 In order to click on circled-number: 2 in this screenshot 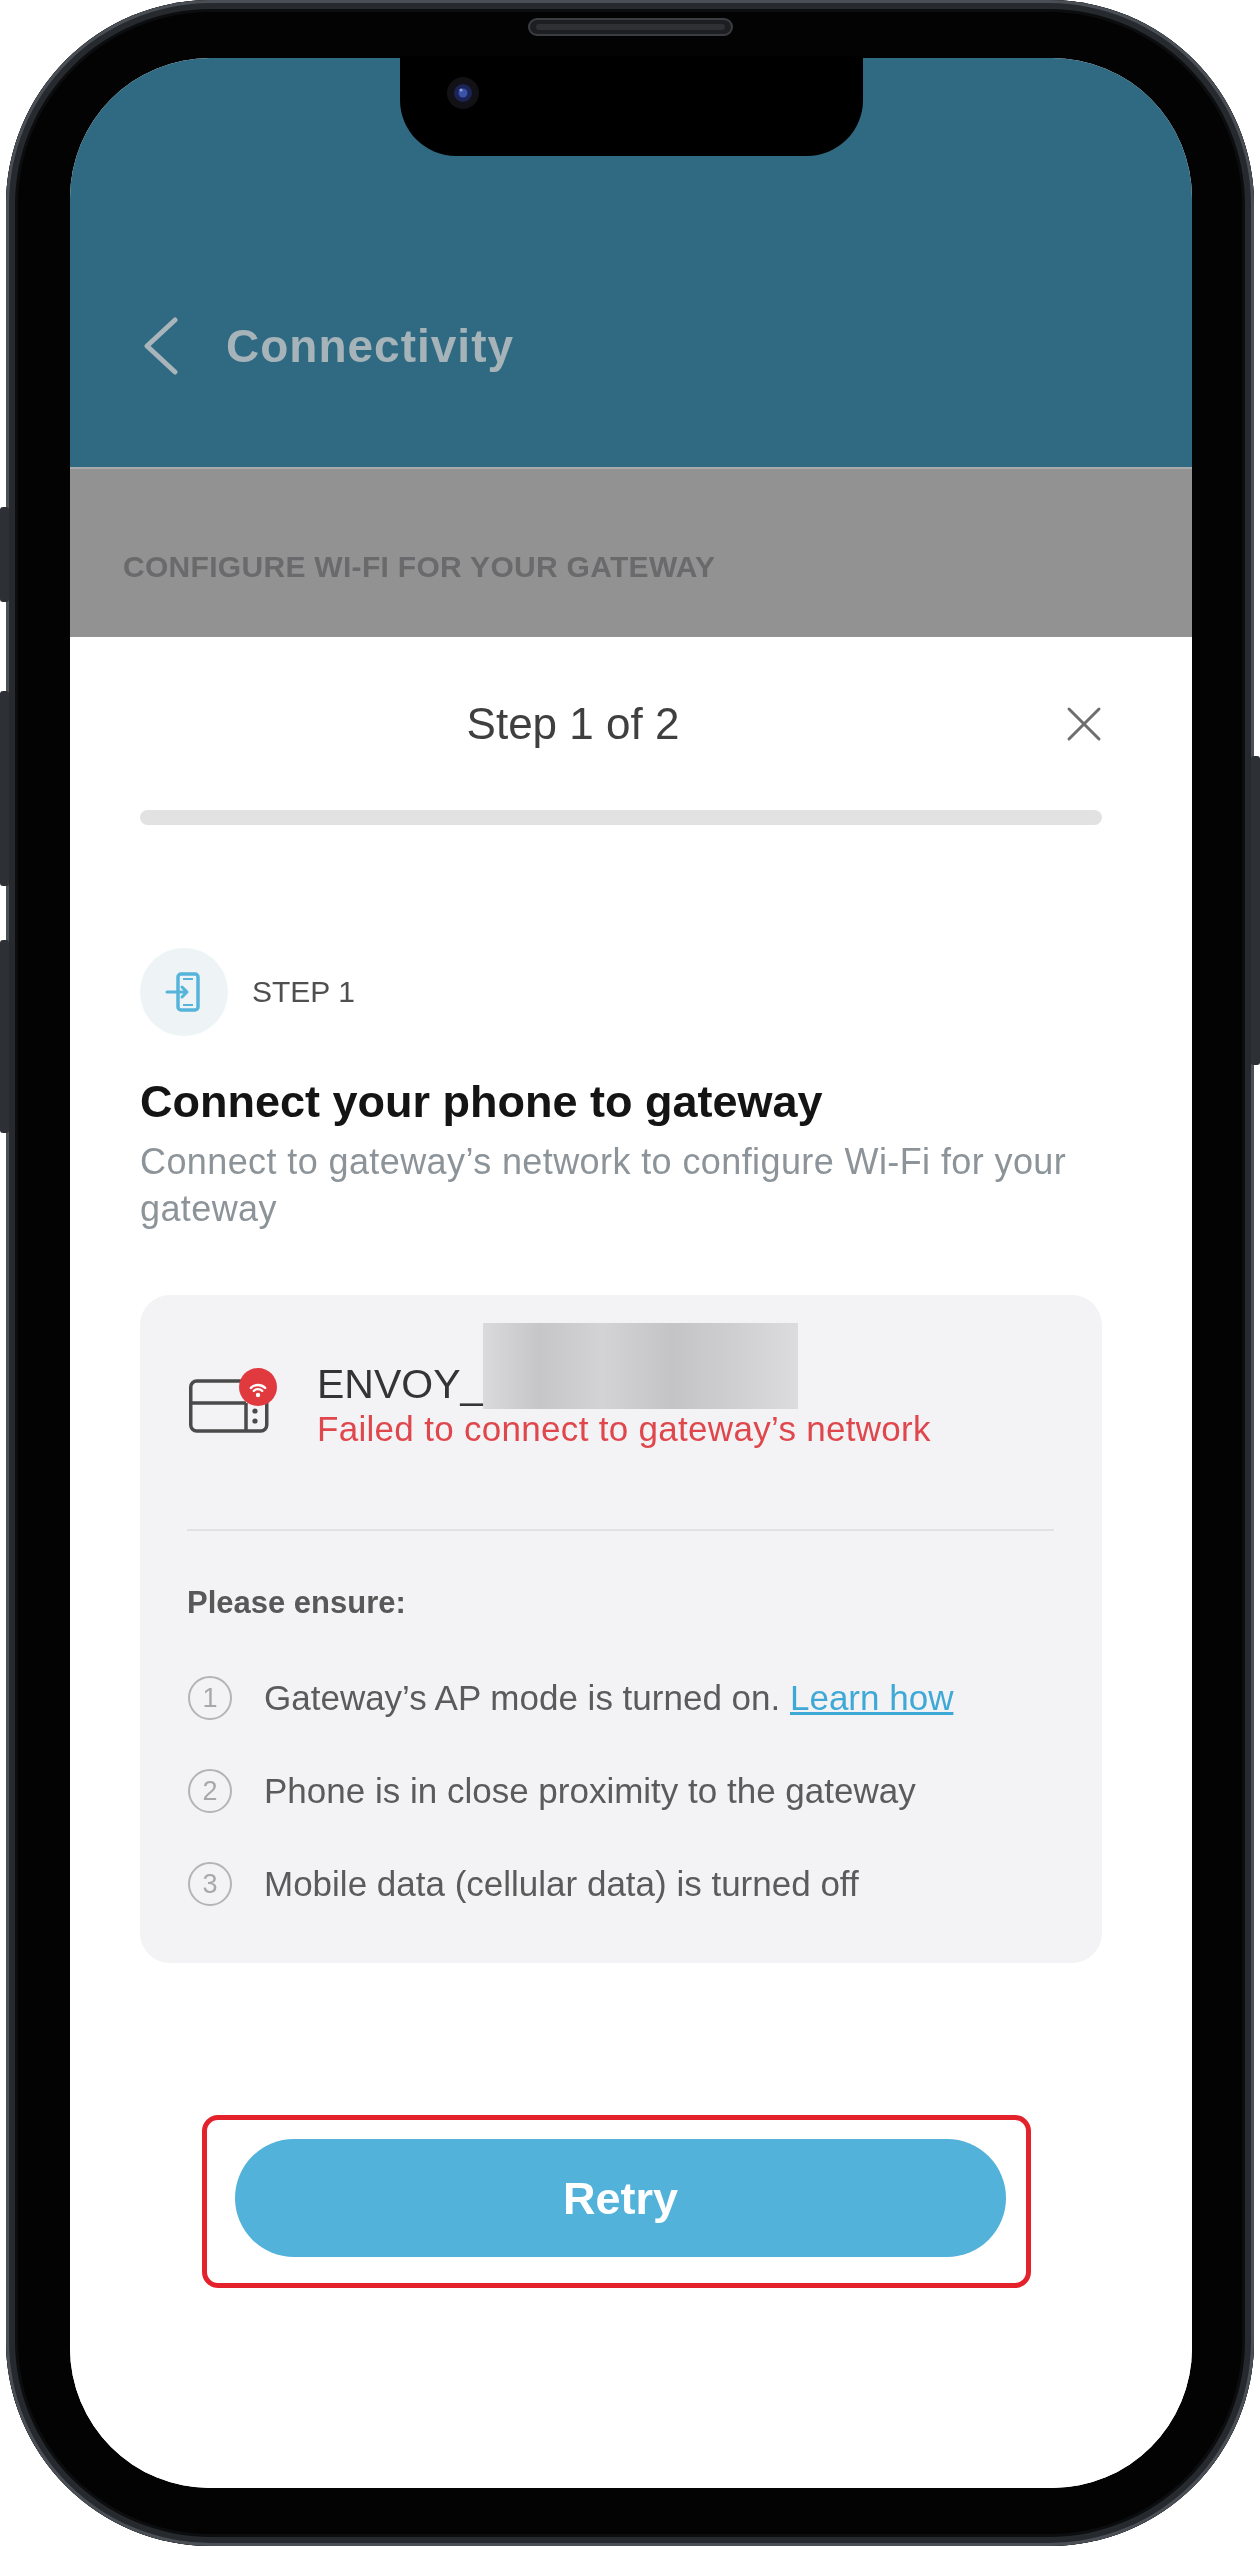, I will do `click(210, 1791)`.